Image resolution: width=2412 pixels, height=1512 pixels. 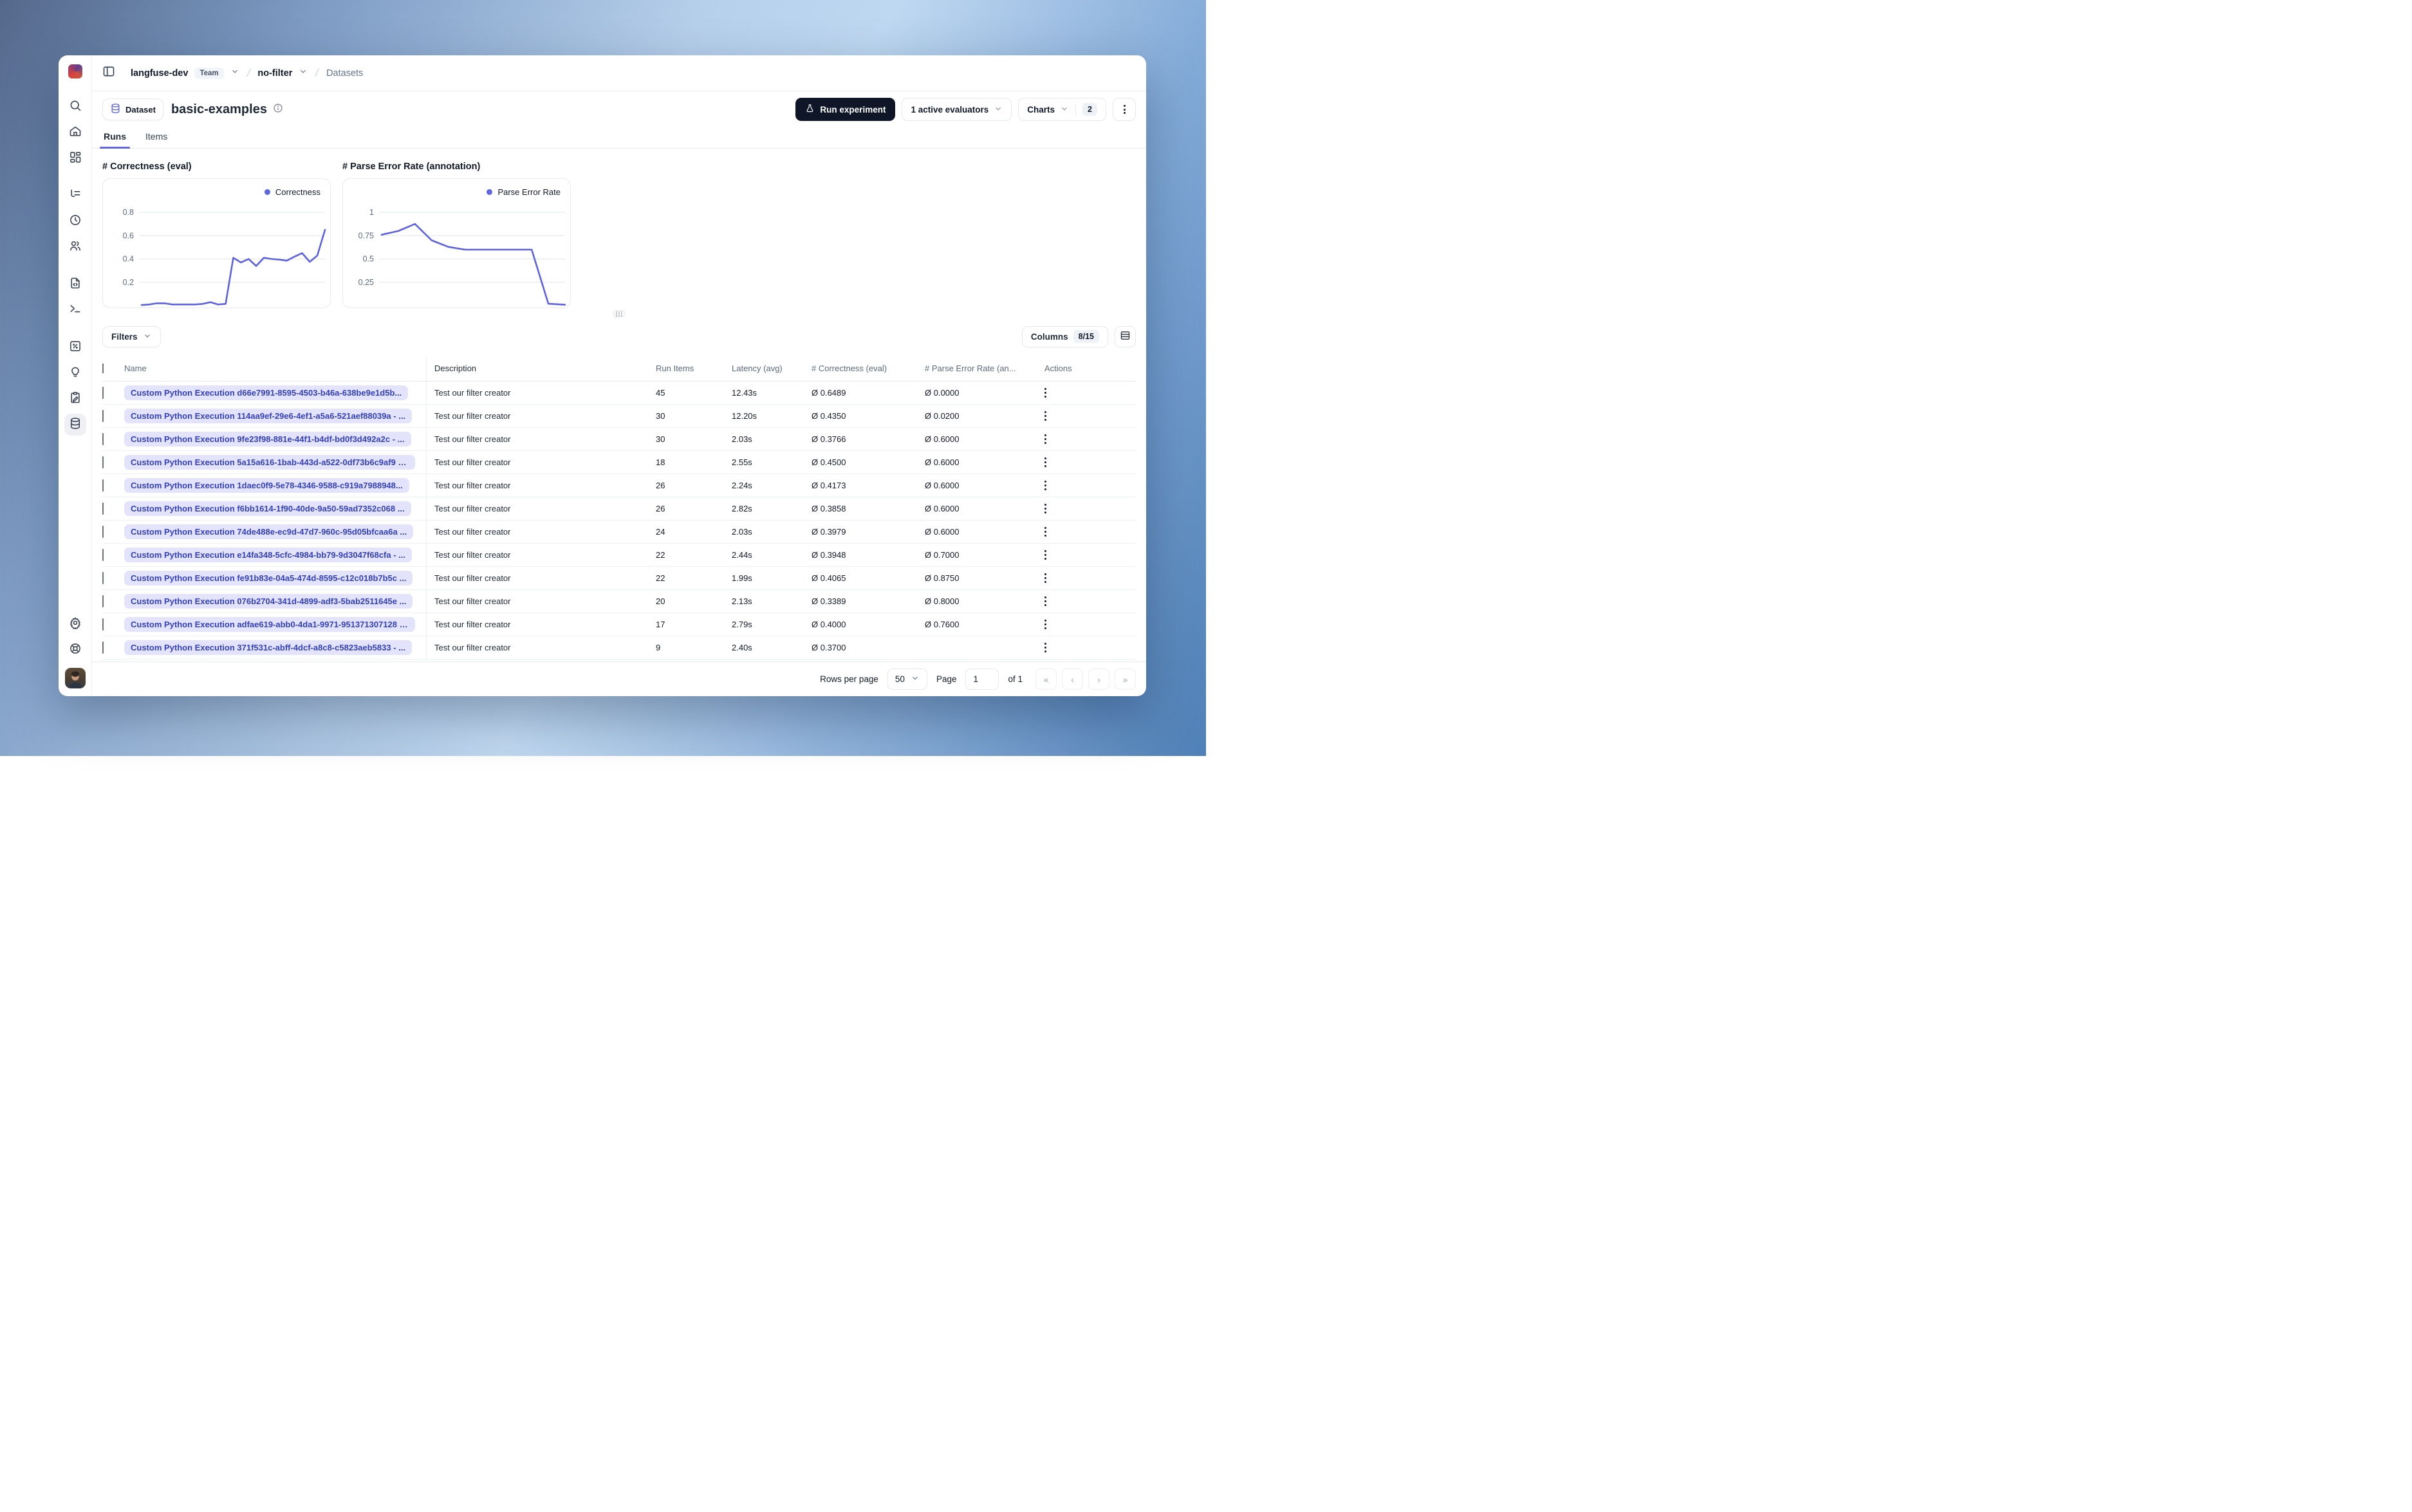 I want to click on panel-toggle-icon, so click(x=108, y=73).